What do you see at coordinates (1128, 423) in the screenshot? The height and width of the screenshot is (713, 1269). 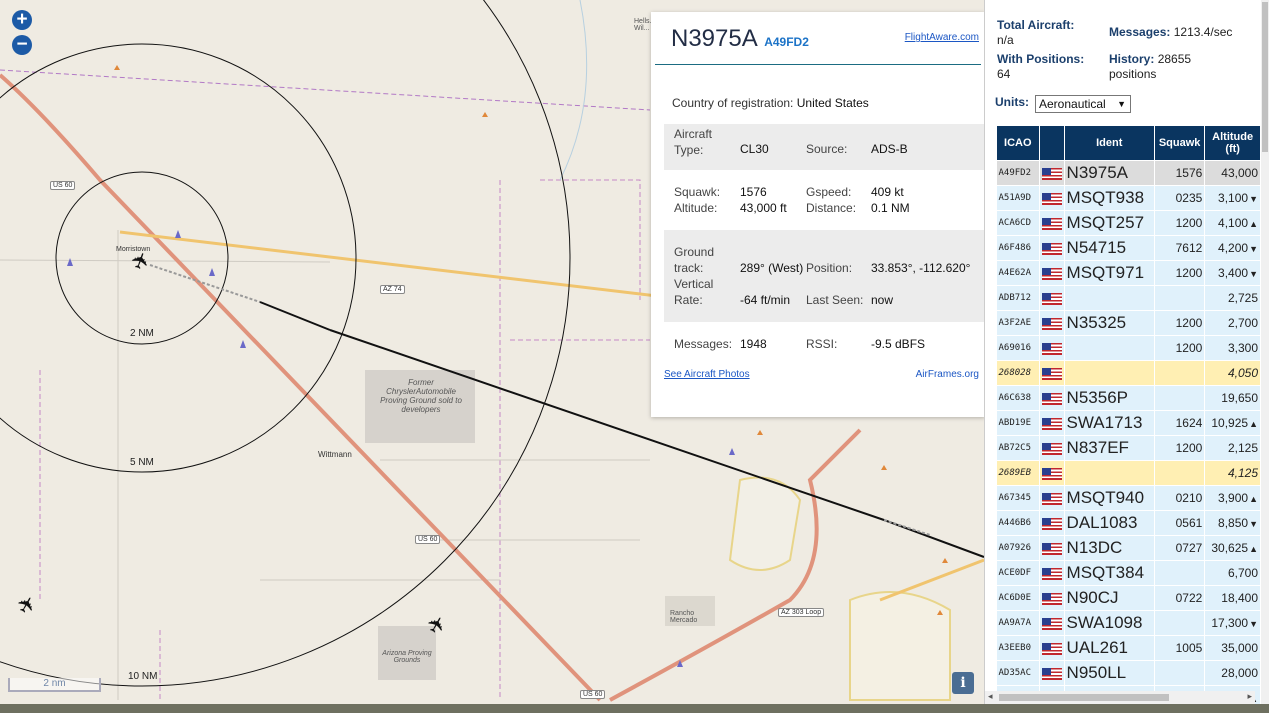 I see `table-row: ABD19E SWA1713 1624 10,925▲` at bounding box center [1128, 423].